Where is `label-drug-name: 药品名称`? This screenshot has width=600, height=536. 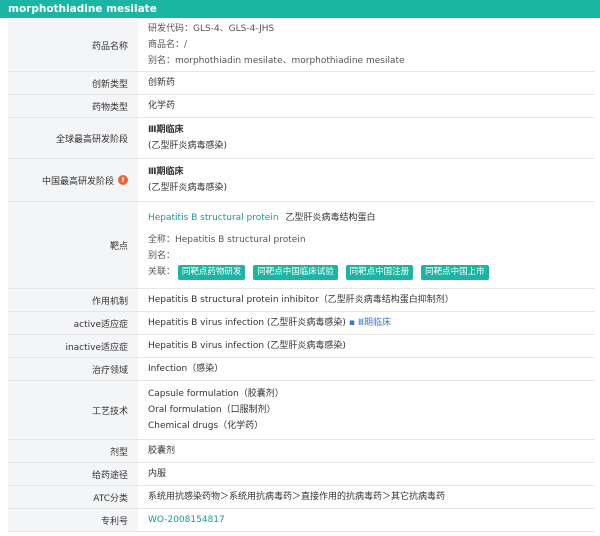 label-drug-name: 药品名称 is located at coordinates (73, 45).